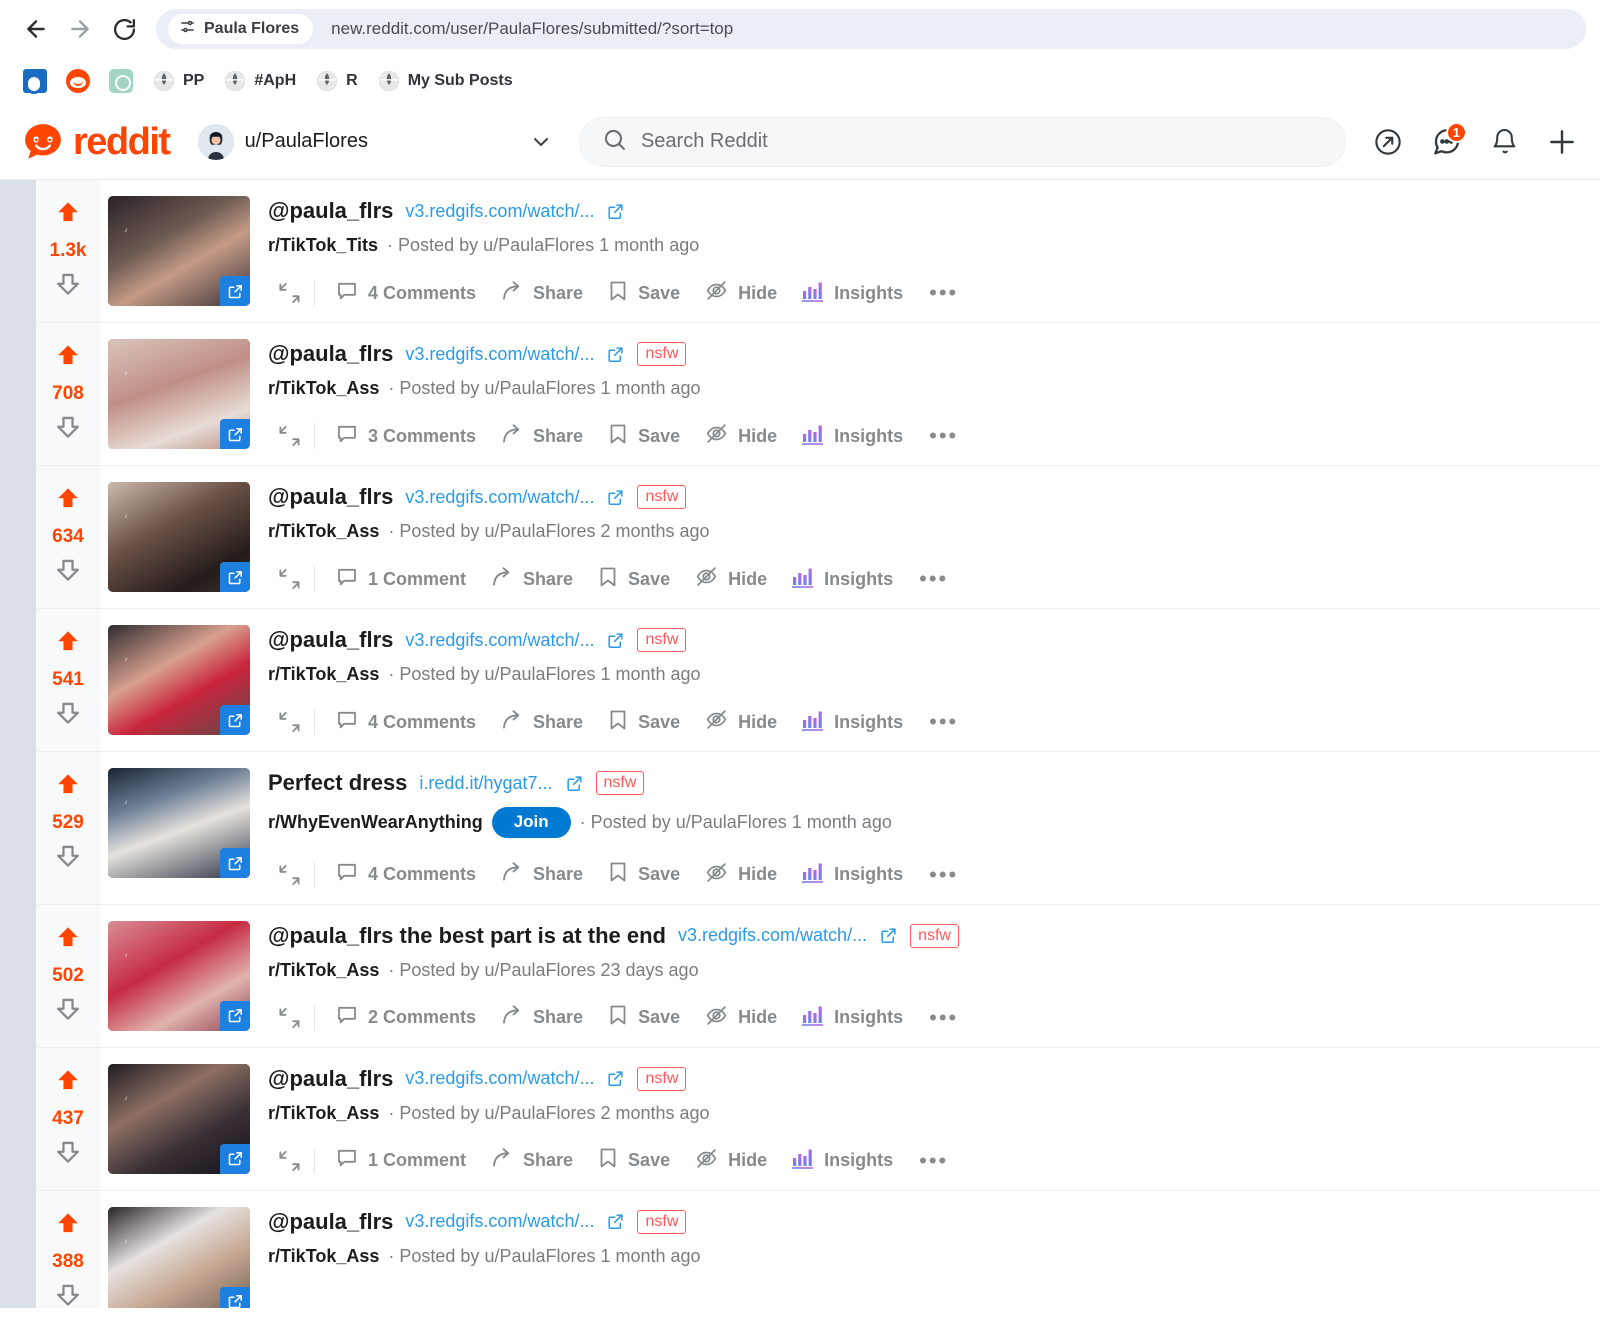 The height and width of the screenshot is (1318, 1600). I want to click on chevron-down-icon, so click(541, 142).